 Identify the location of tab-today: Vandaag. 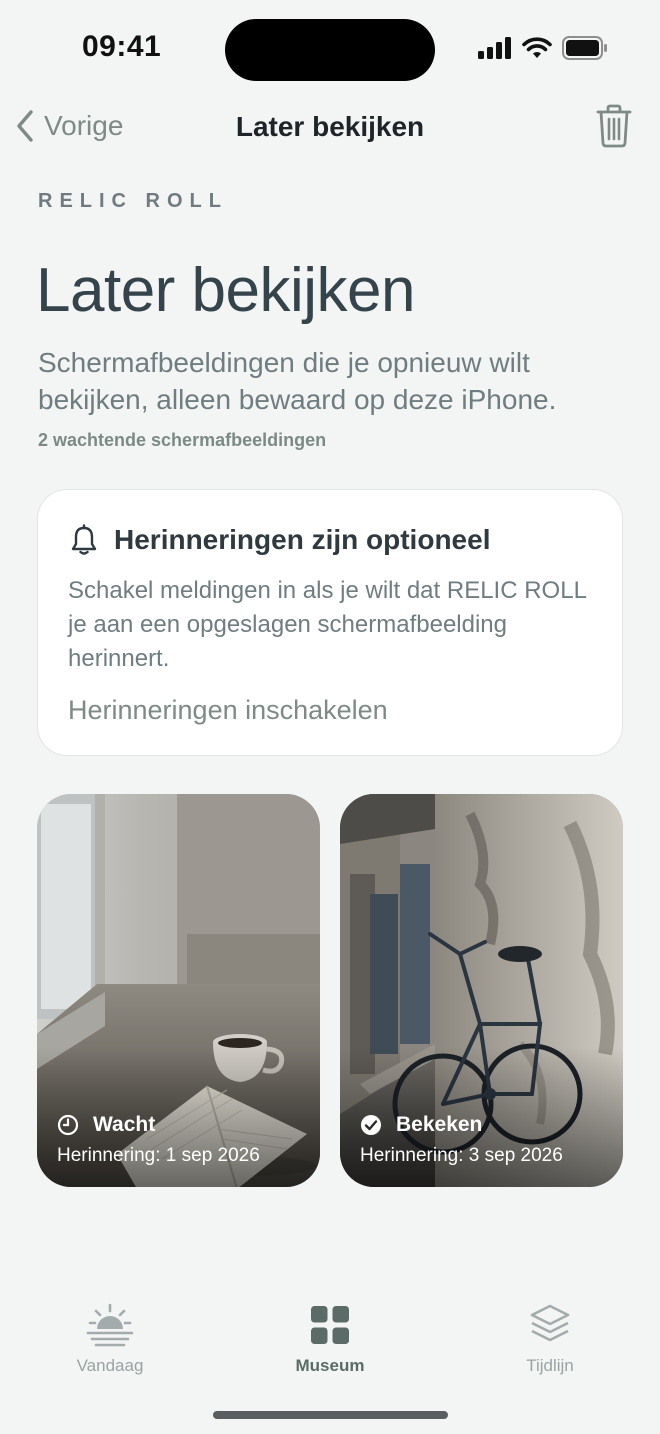
(110, 1338).